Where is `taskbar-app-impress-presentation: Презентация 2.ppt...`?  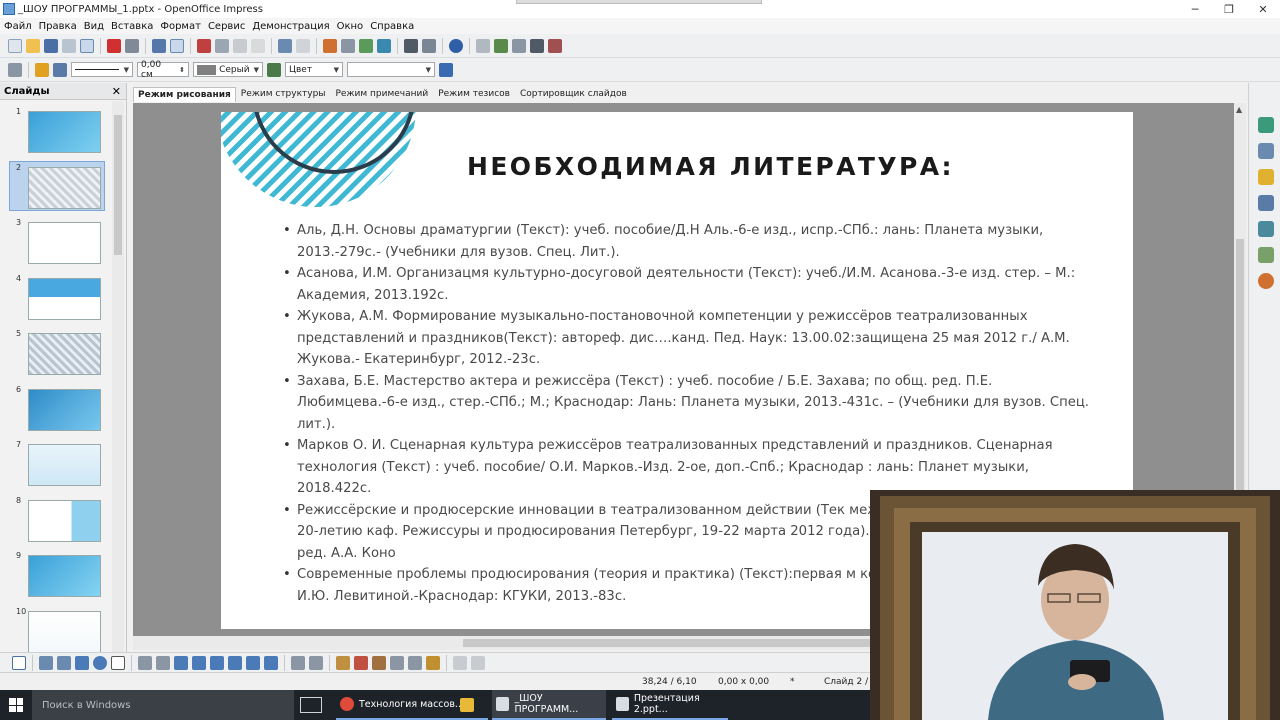
taskbar-app-impress-presentation: Презентация 2.ppt... is located at coordinates (670, 705).